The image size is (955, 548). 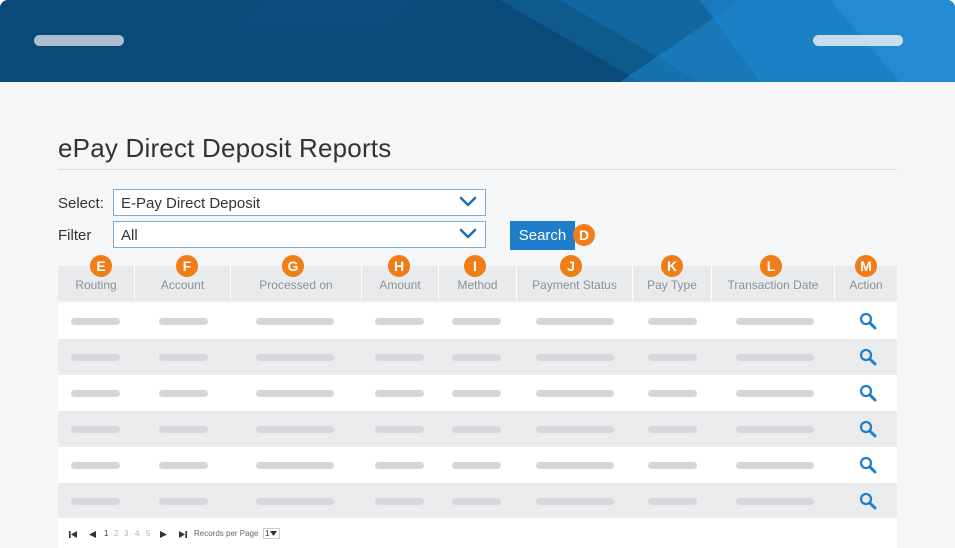 I want to click on callout-badge-account: F, so click(x=187, y=266).